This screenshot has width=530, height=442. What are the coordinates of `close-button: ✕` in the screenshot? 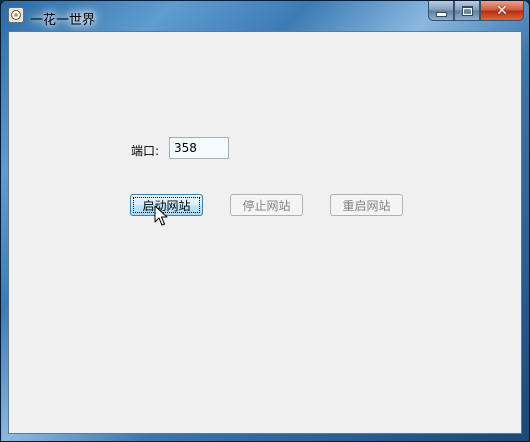 It's located at (502, 11).